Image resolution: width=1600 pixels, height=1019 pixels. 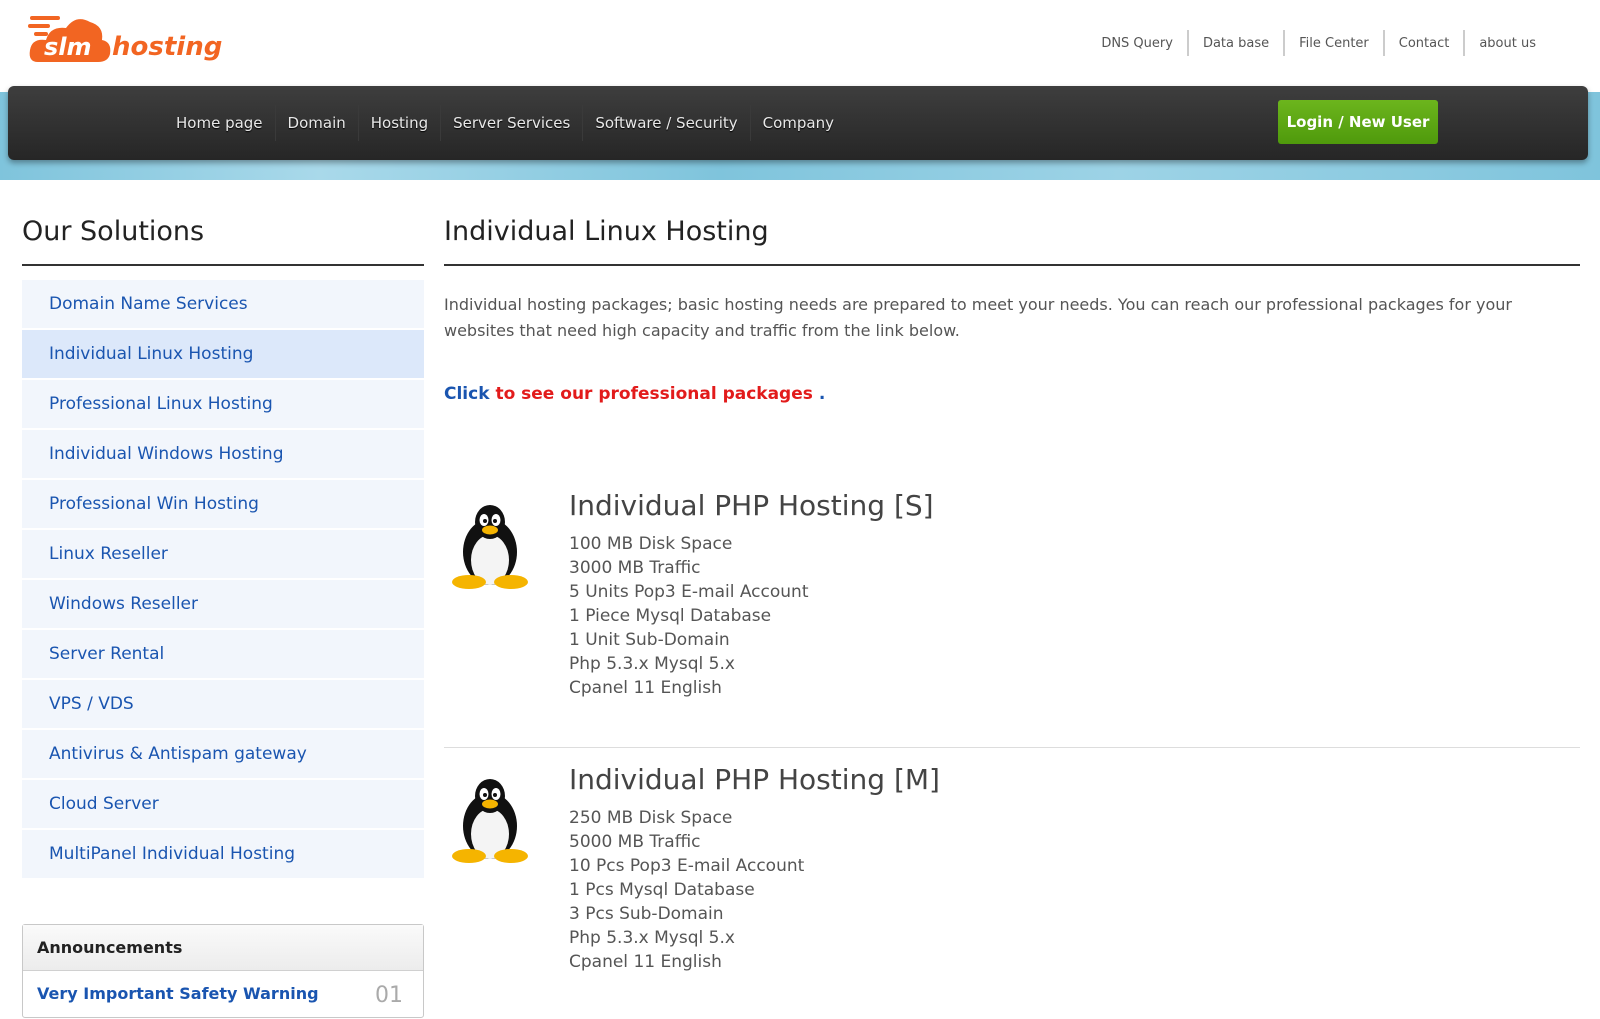 What do you see at coordinates (1358, 122) in the screenshot?
I see `login-new-user-button: Login / New User` at bounding box center [1358, 122].